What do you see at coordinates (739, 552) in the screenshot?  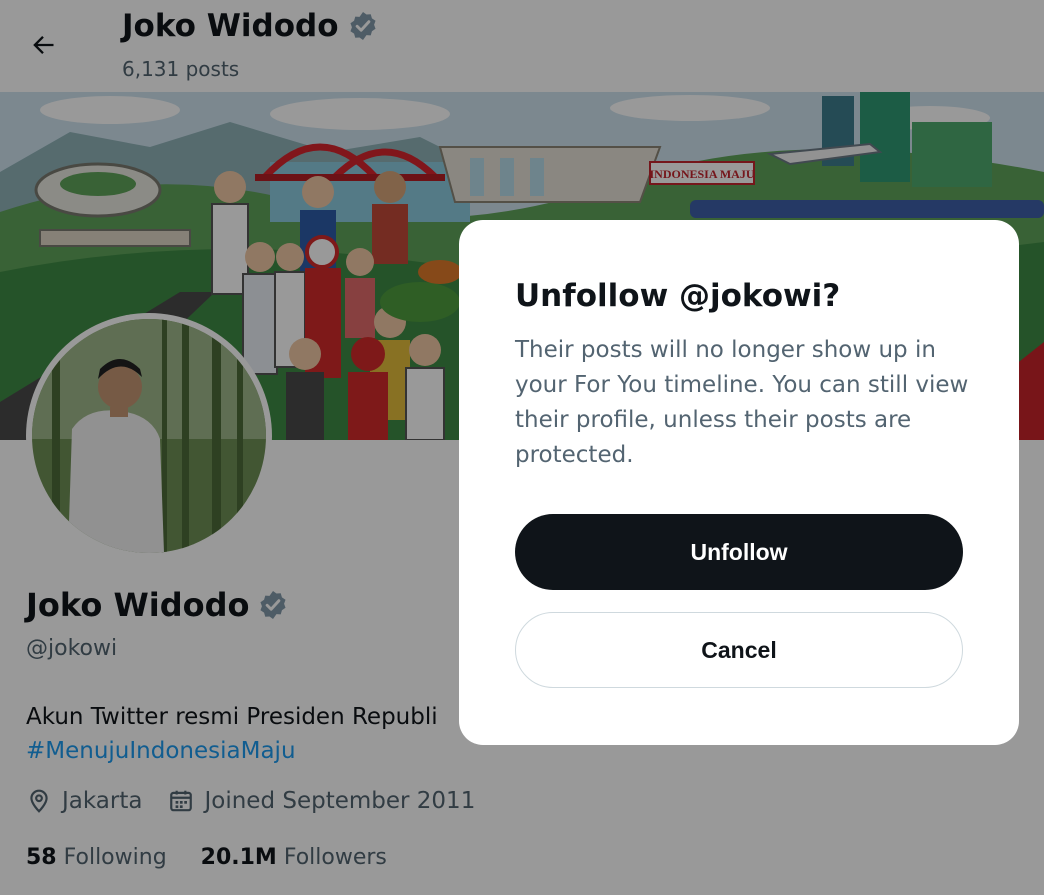 I see `unfollow-button: Unfollow` at bounding box center [739, 552].